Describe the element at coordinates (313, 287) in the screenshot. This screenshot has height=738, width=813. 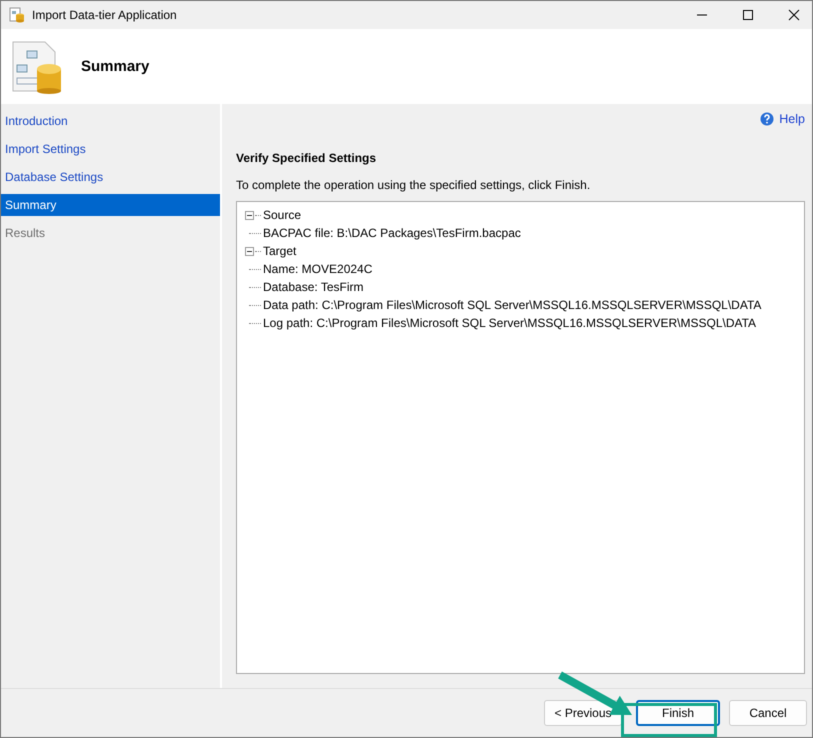
I see `tree-node: Database: TesFirm` at that location.